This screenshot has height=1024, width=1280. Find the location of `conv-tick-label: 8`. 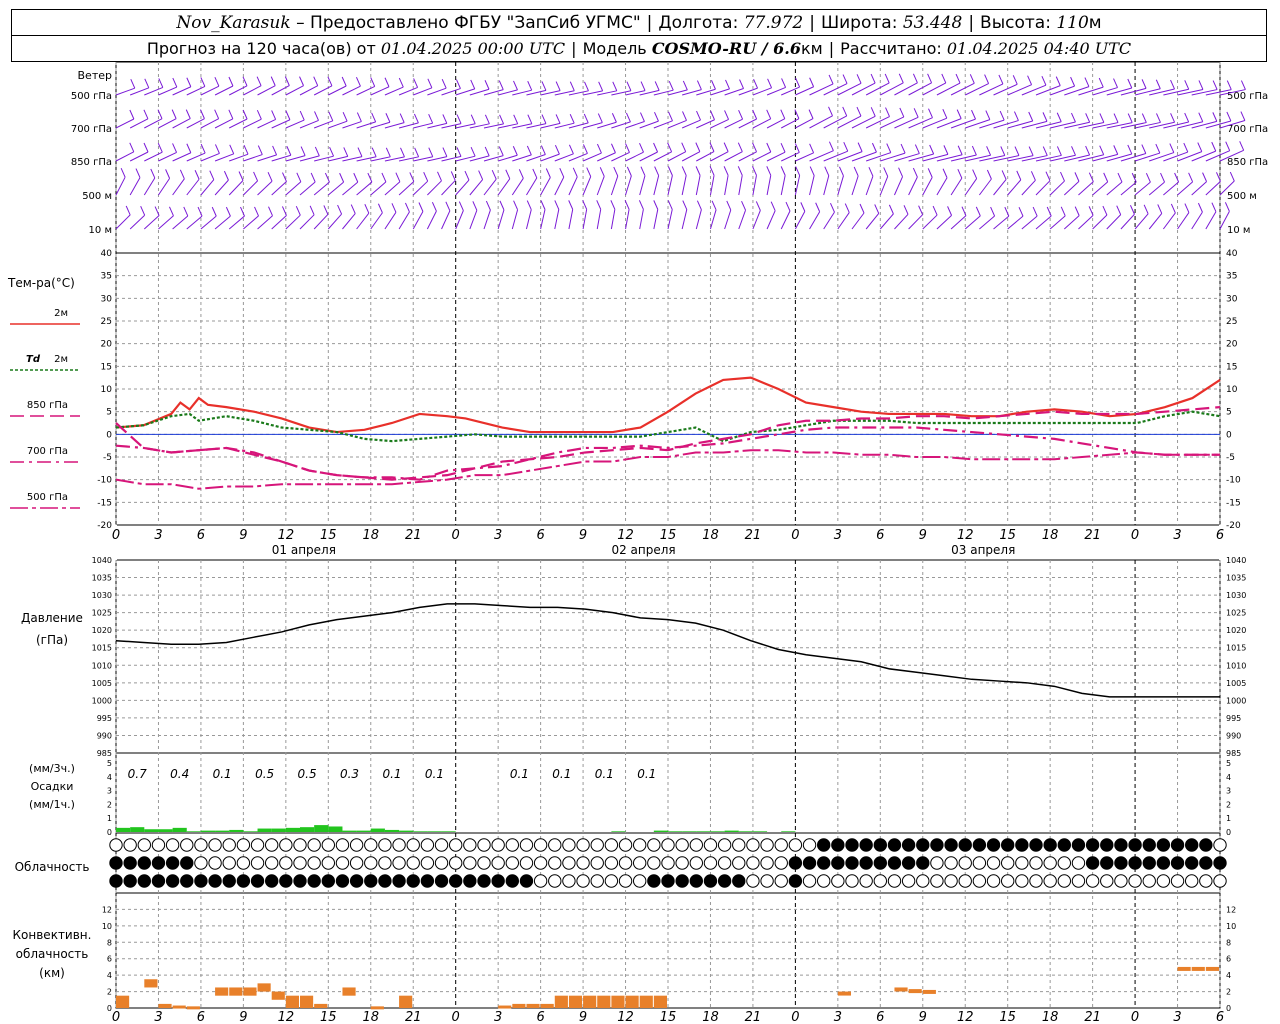

conv-tick-label: 8 is located at coordinates (109, 942).